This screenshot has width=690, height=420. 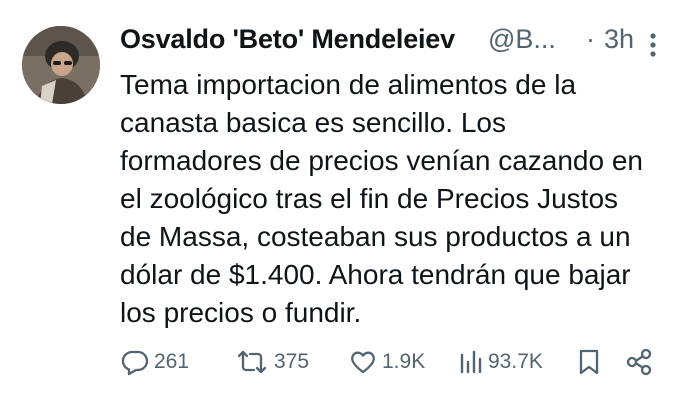 I want to click on tweet-text-line: los precios o fundir., so click(x=241, y=312).